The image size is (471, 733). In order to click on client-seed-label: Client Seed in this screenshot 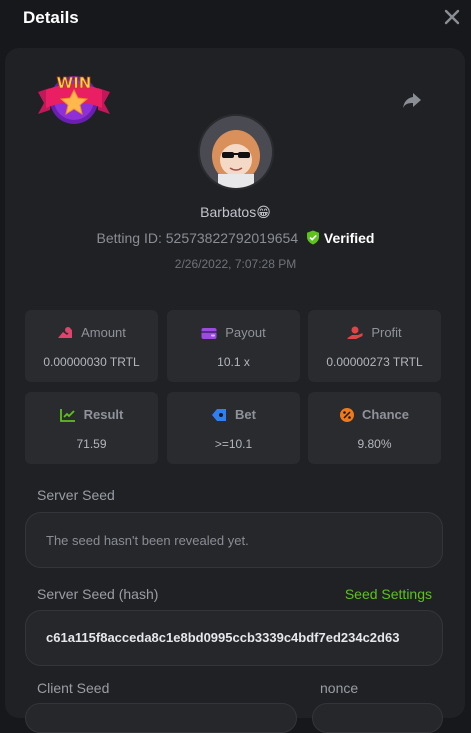, I will do `click(73, 688)`.